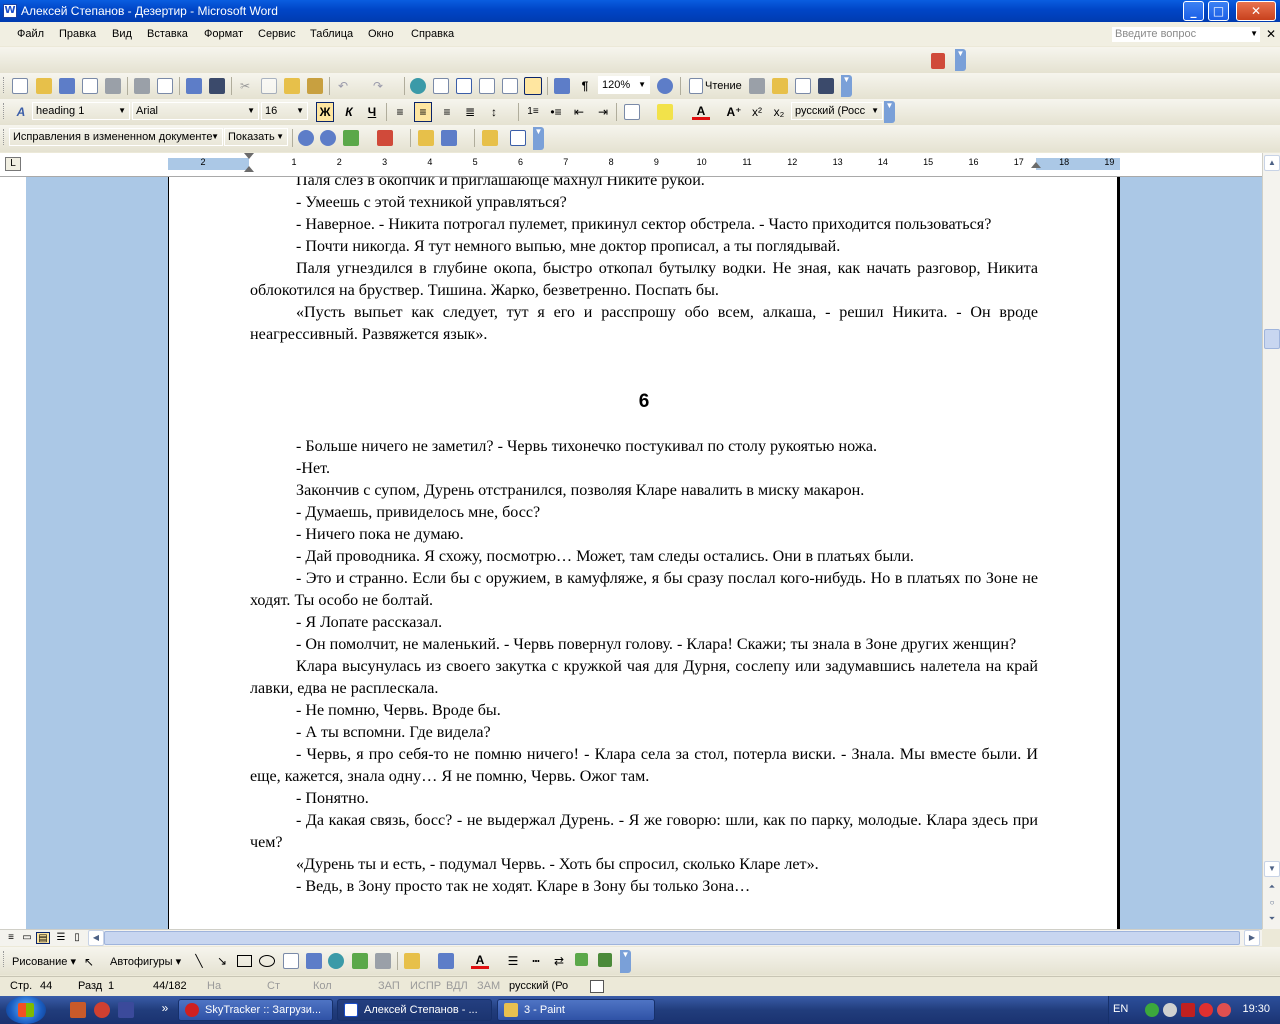 Image resolution: width=1280 pixels, height=1024 pixels. I want to click on dash-style-icon: ┅, so click(536, 961).